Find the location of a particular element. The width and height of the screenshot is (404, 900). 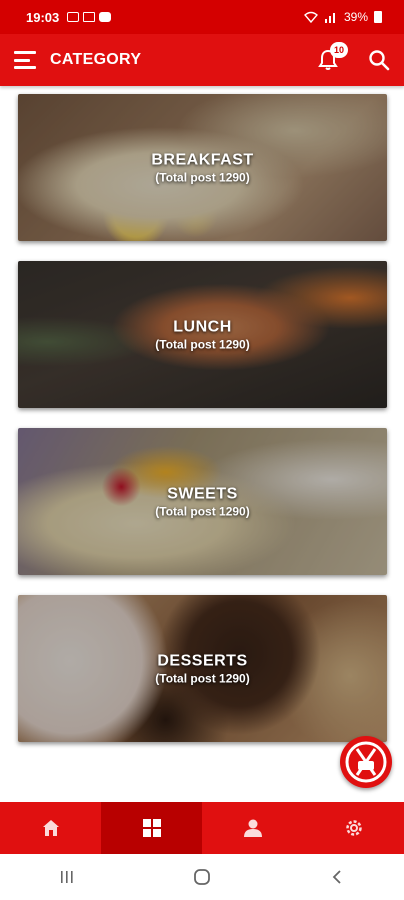

status-right: 39% is located at coordinates (342, 17).